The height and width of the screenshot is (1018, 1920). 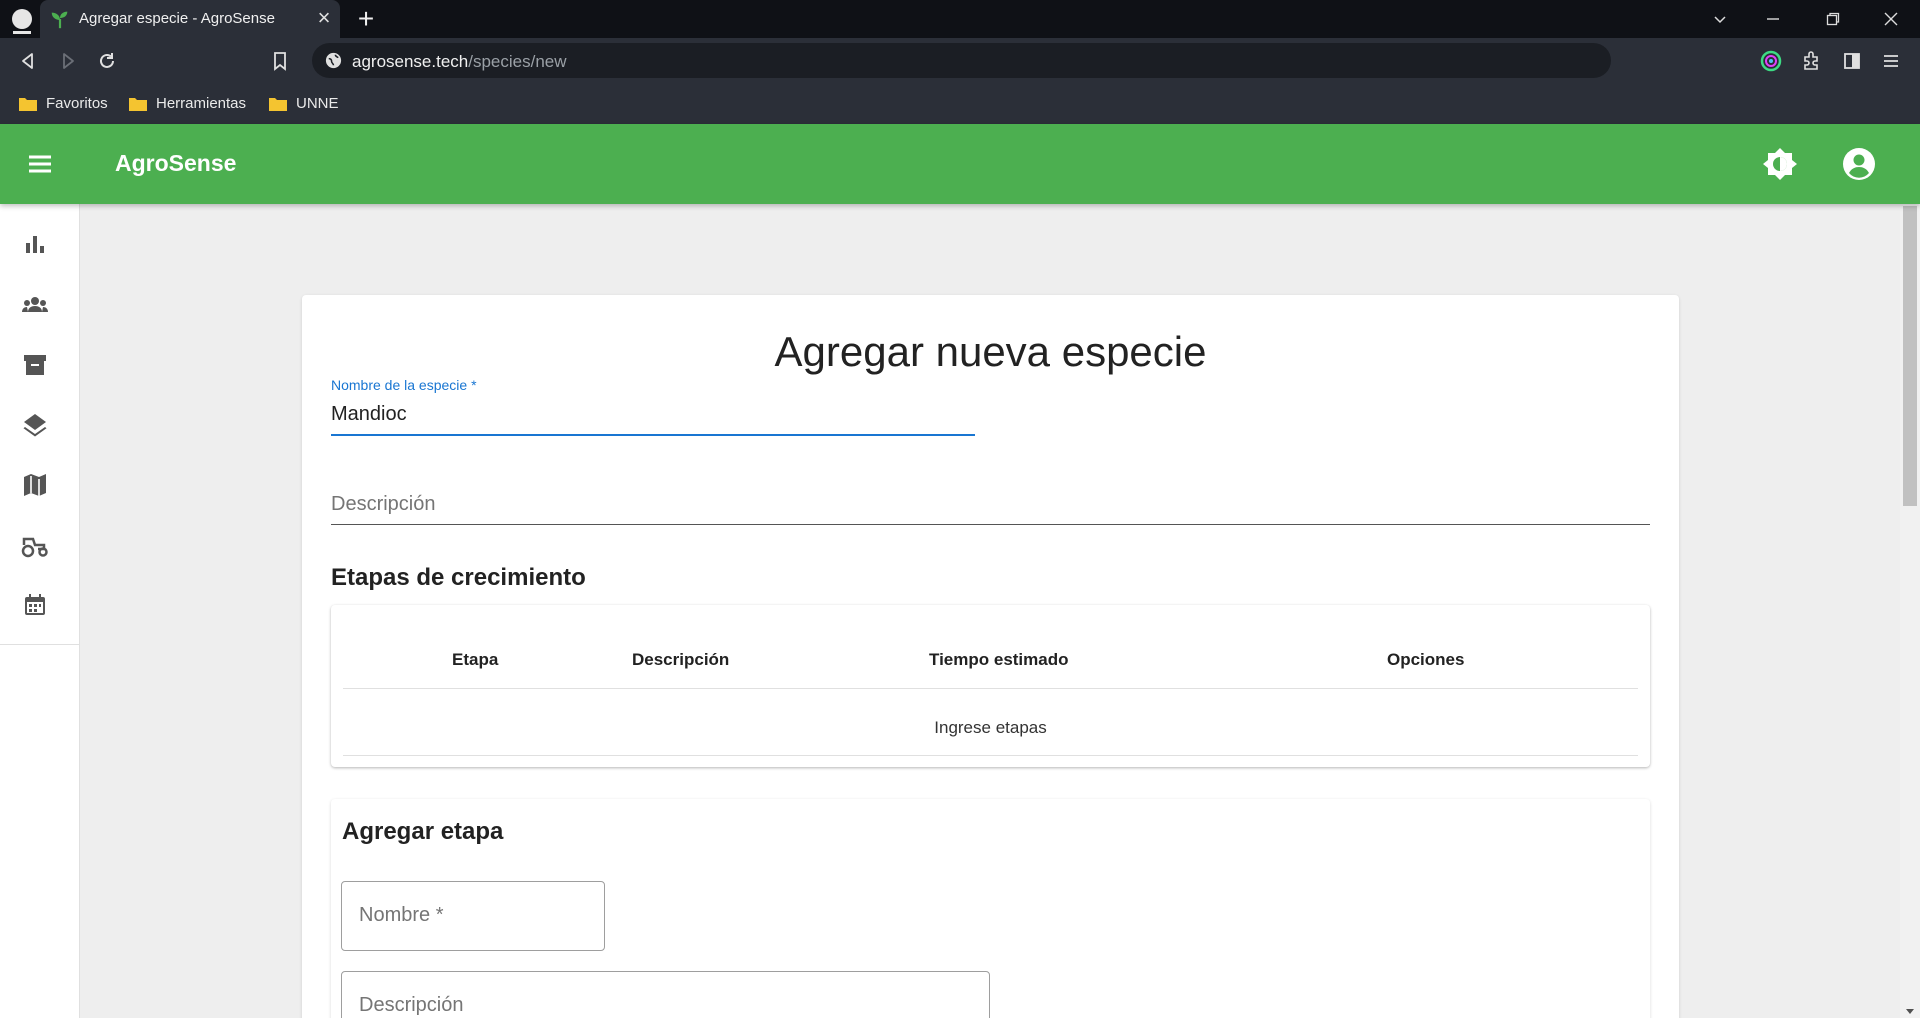 I want to click on add-stage-card: Agregar etapa Nombre * Descripción, so click(x=990, y=908).